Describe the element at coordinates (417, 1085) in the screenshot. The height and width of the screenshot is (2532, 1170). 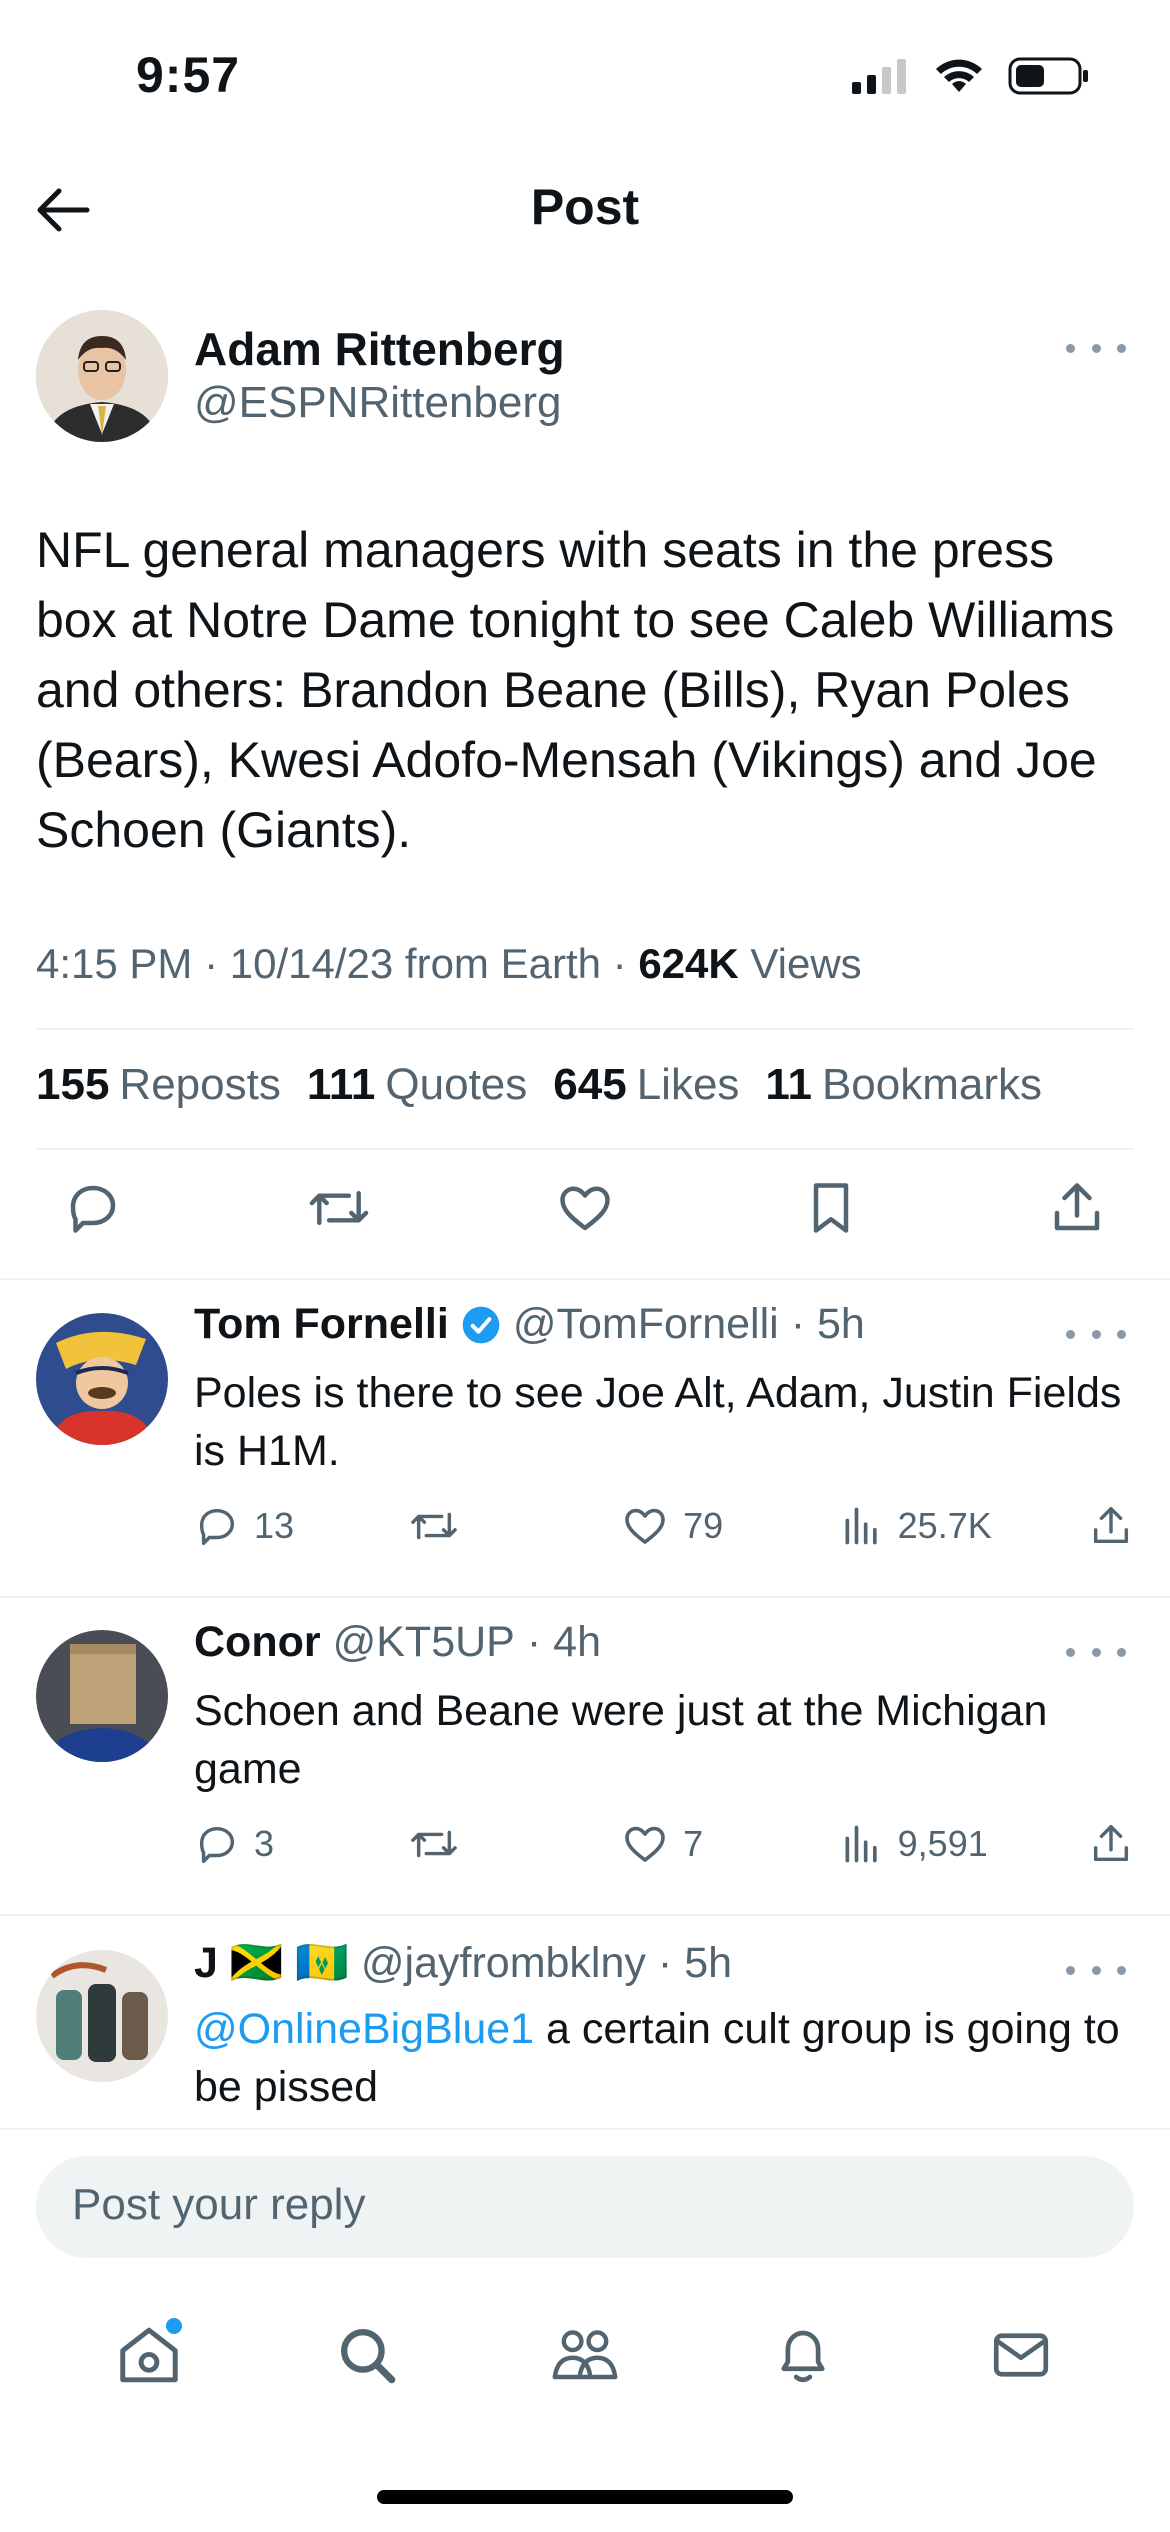
I see `quotes-stat: 111 Quotes` at that location.